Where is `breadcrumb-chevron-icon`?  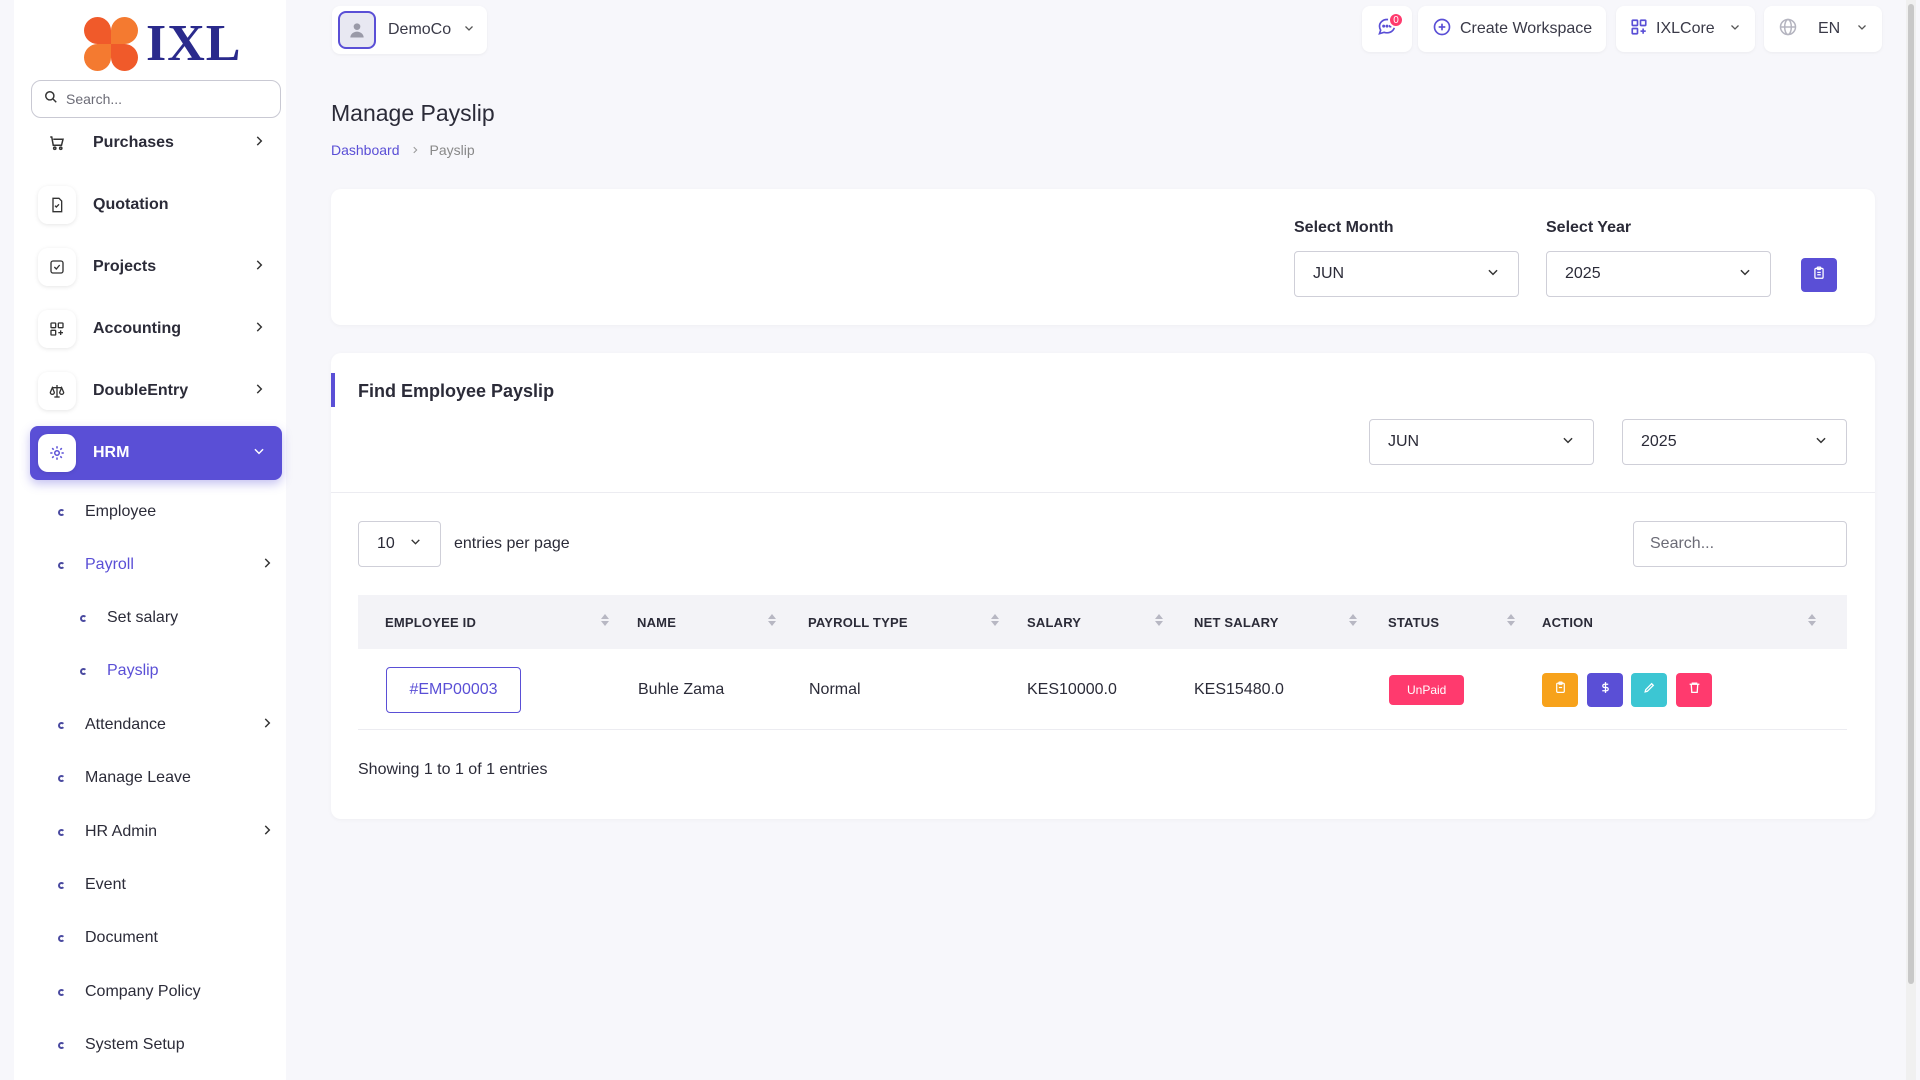 breadcrumb-chevron-icon is located at coordinates (415, 150).